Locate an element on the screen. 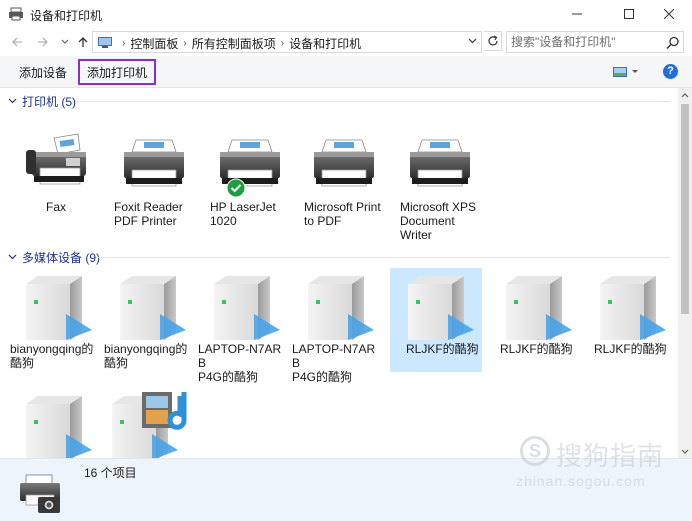  breadcrumb: › 控制面板 › 所有控制面板项 › 设备和打印机 is located at coordinates (239, 43).